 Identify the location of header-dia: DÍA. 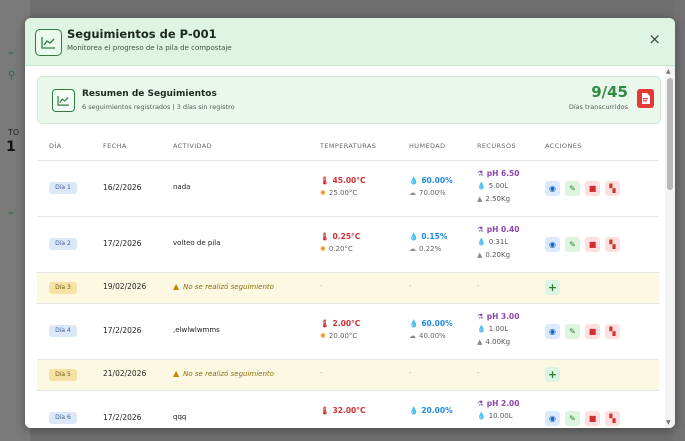
(55, 146).